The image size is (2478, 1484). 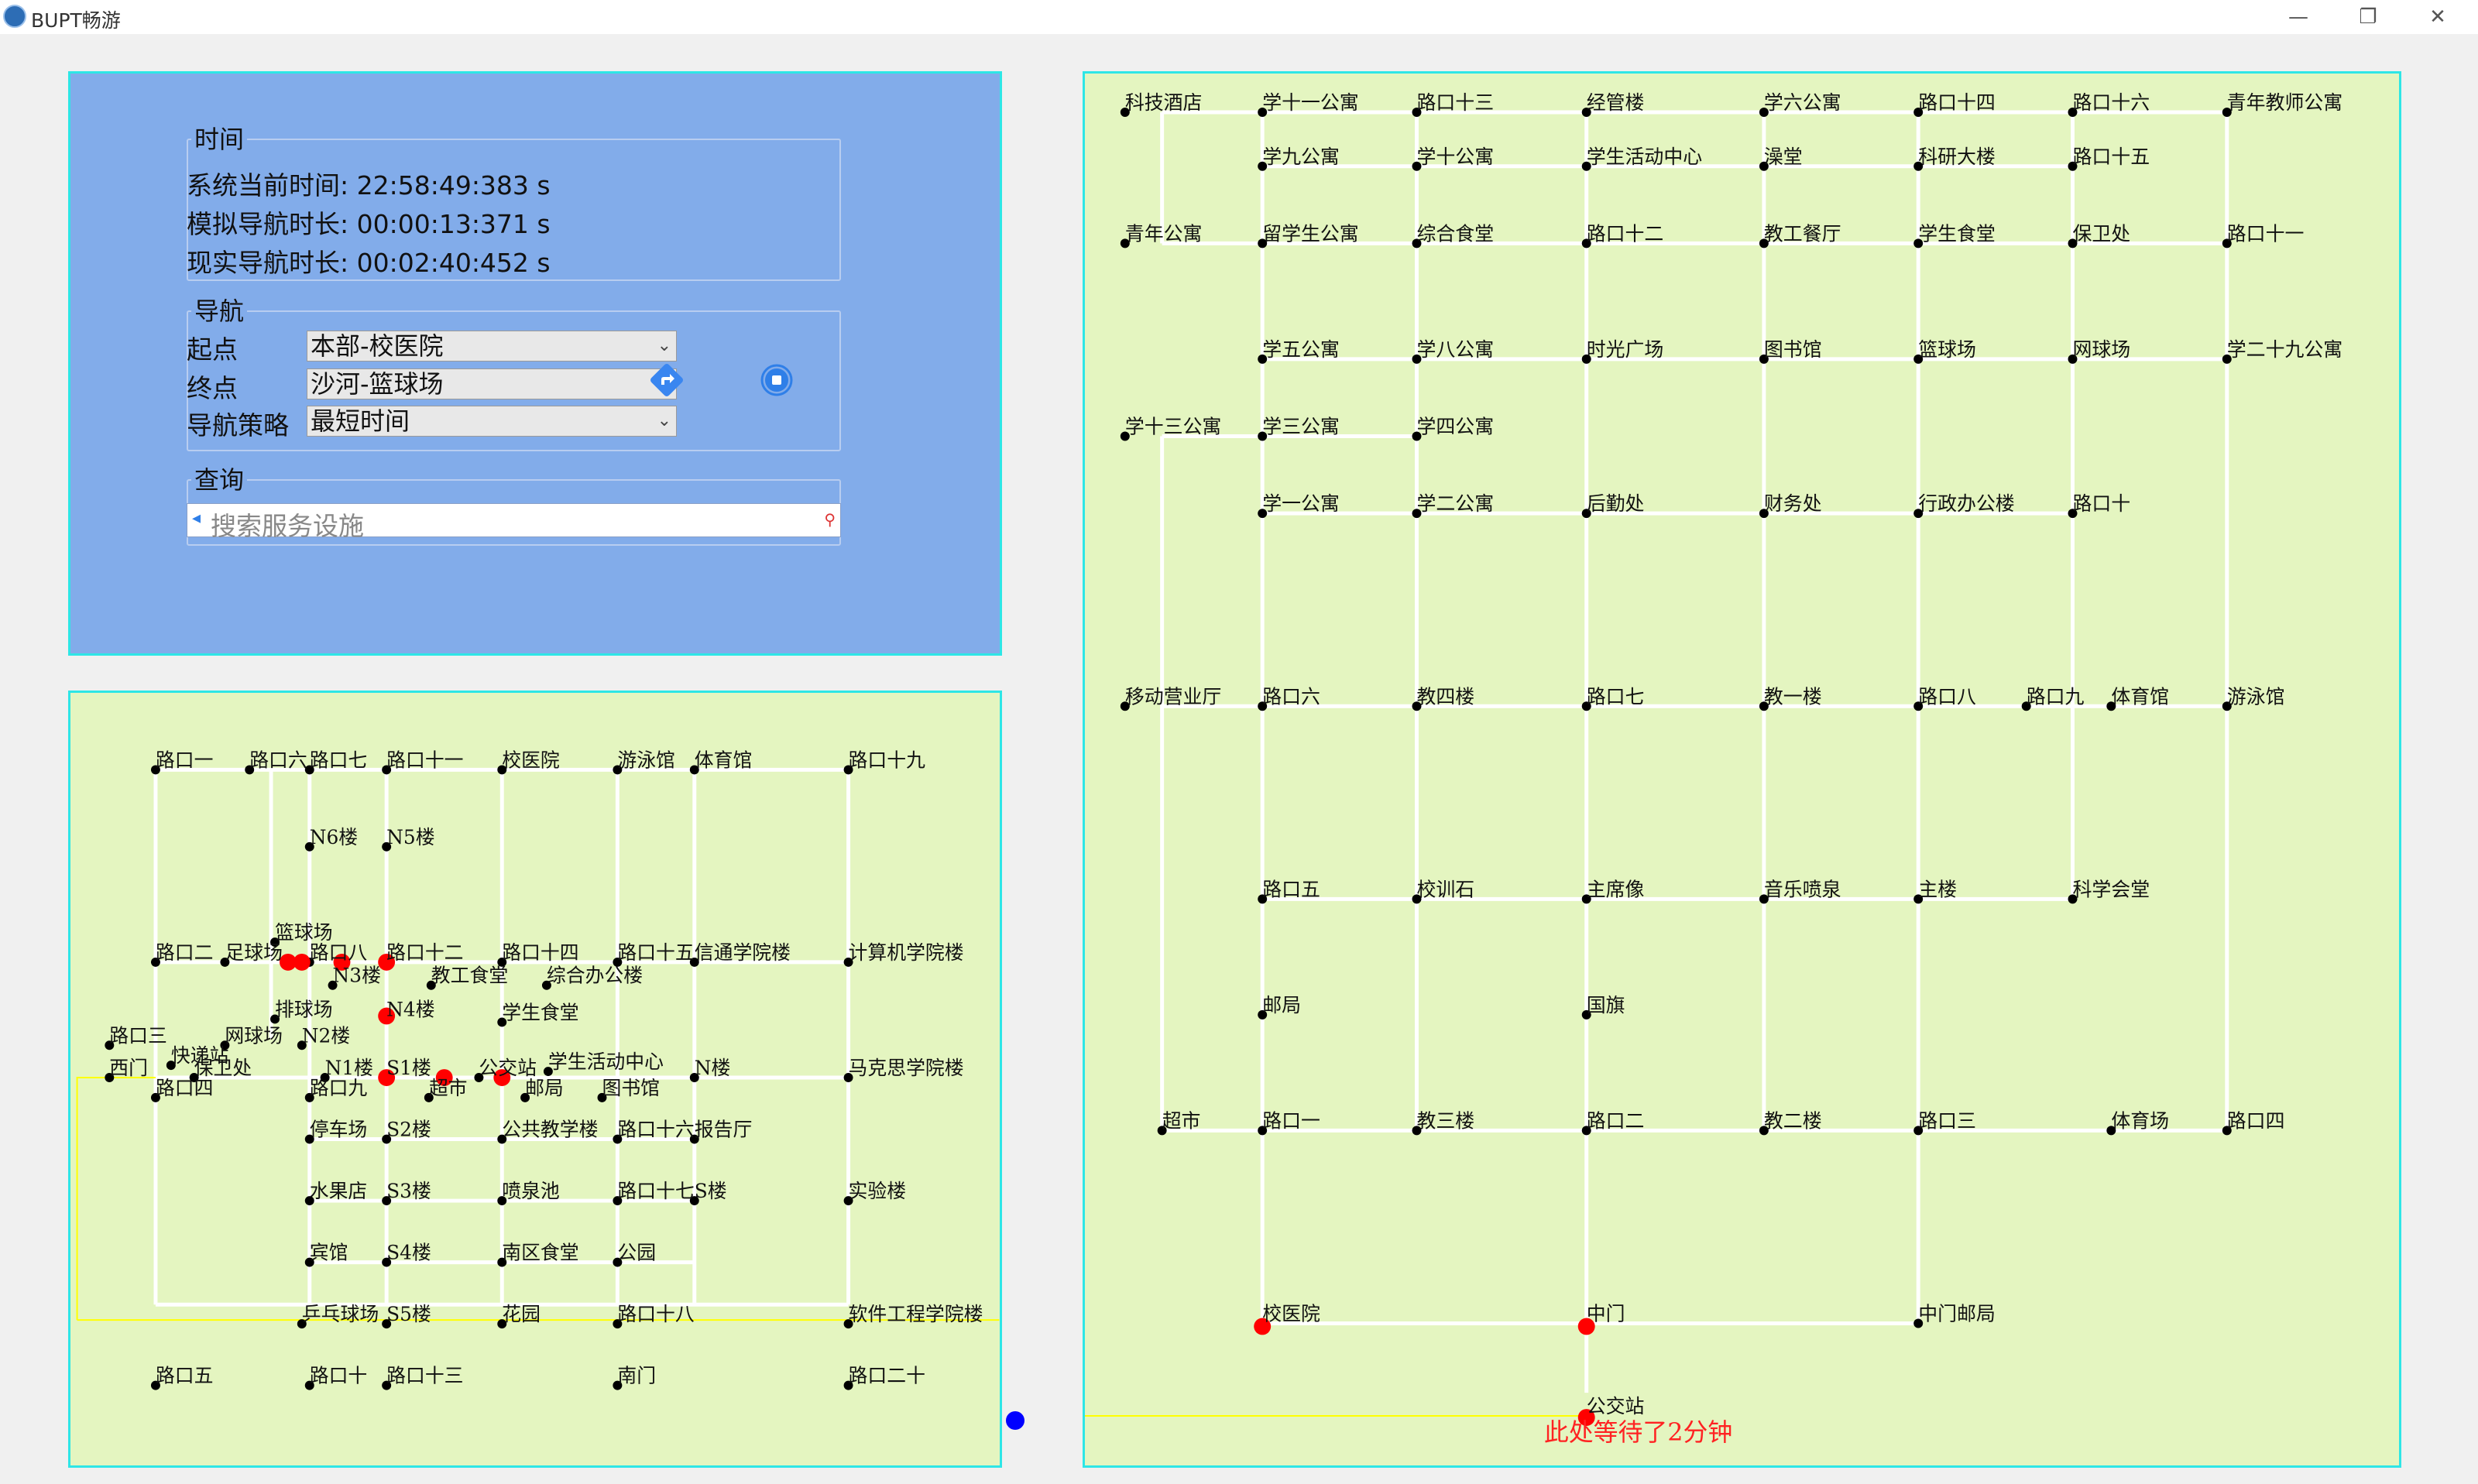 What do you see at coordinates (1301, 157) in the screenshot?
I see `map-label: 学九公寓` at bounding box center [1301, 157].